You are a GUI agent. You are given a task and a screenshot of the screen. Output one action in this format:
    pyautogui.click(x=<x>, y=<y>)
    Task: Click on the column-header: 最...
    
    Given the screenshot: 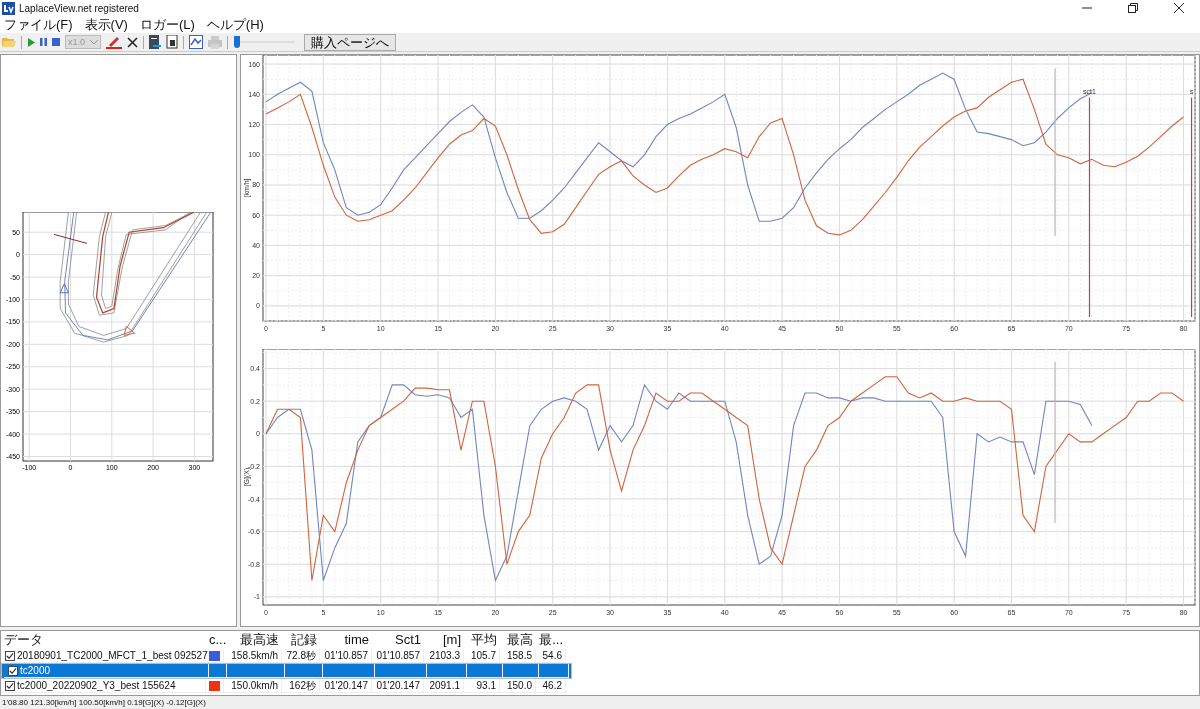 What is the action you would take?
    pyautogui.click(x=551, y=640)
    